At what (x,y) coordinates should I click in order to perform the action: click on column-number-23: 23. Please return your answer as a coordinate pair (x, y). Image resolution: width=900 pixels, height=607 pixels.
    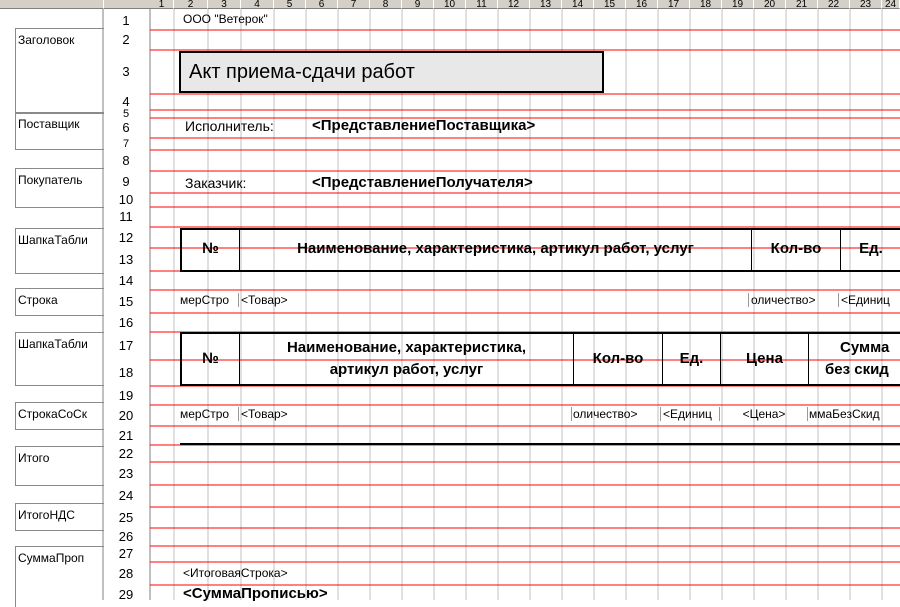
    Looking at the image, I should click on (866, 4).